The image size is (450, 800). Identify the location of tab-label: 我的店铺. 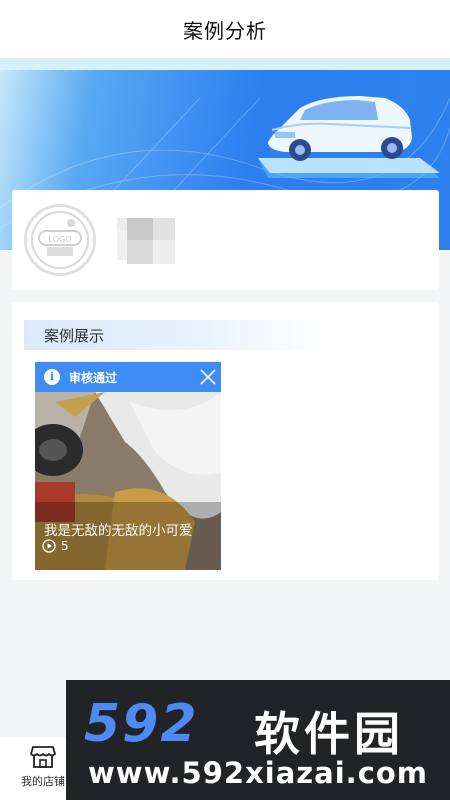
(43, 781).